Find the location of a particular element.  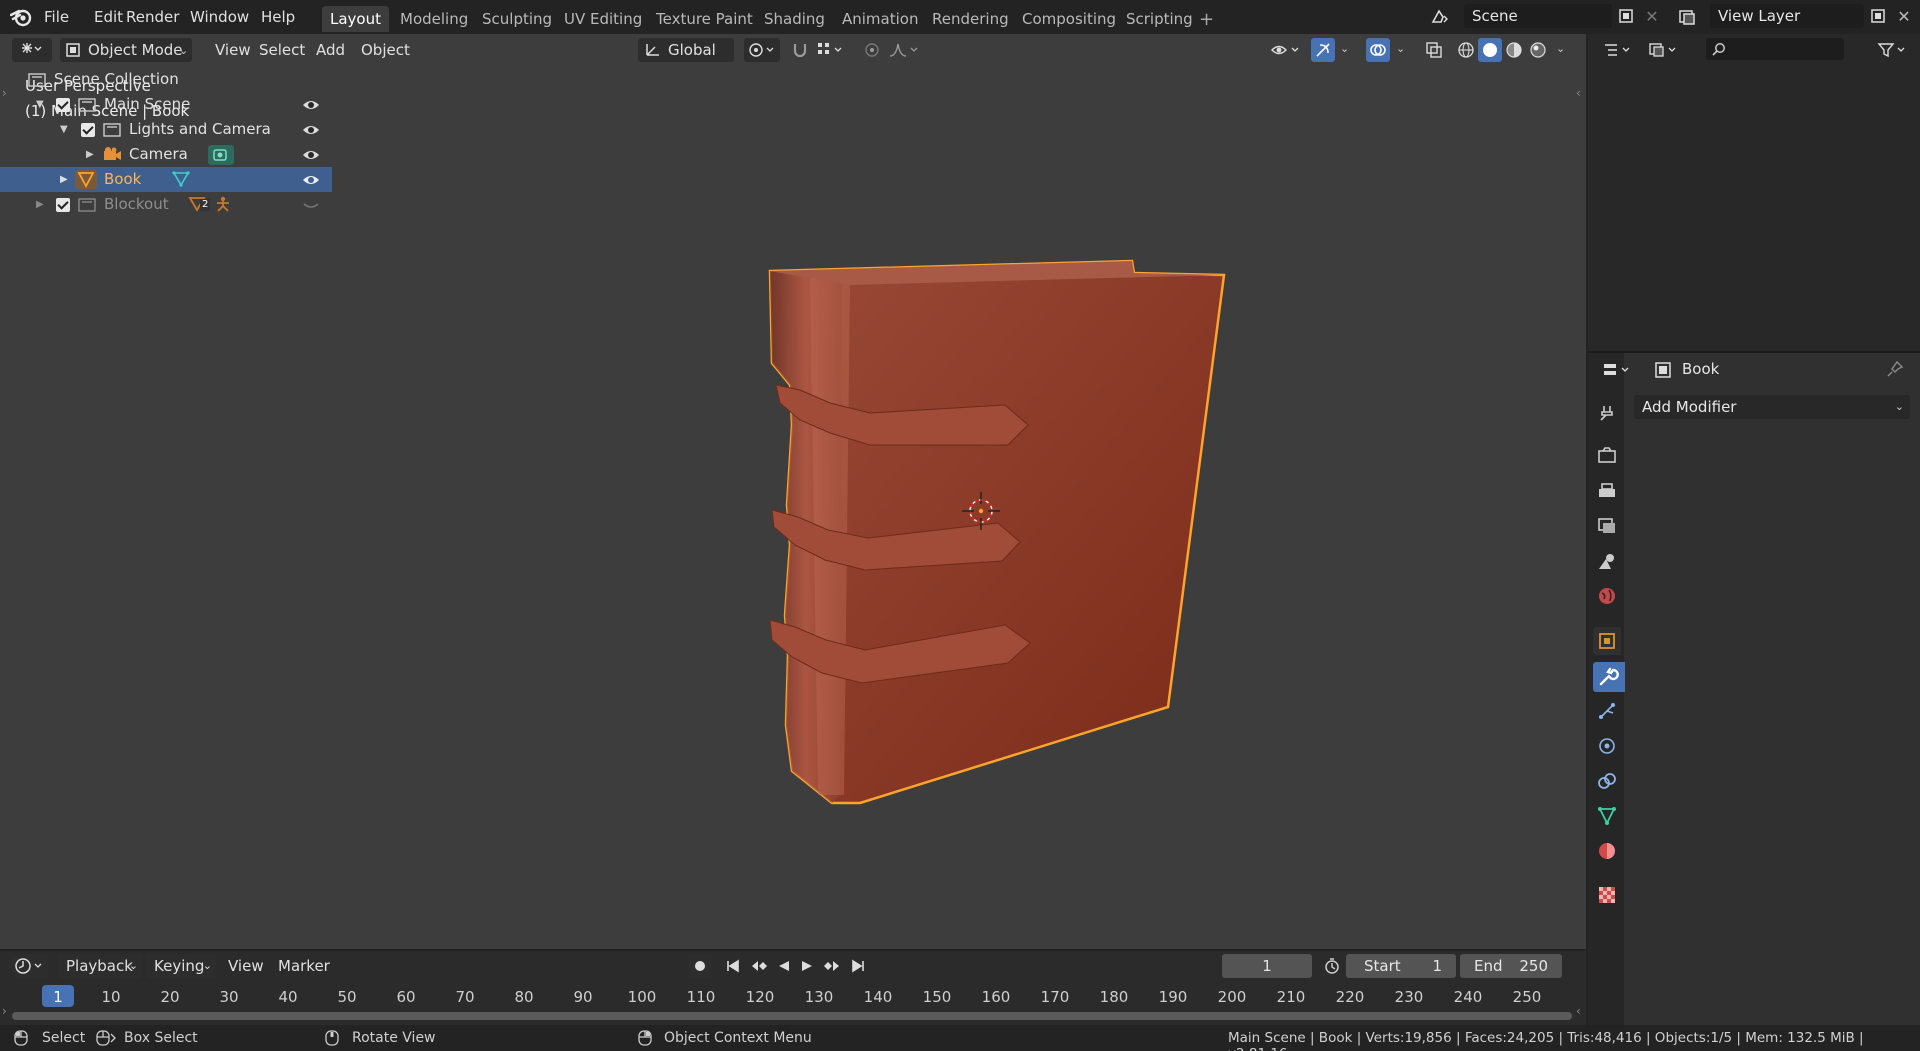

display-mode-icon is located at coordinates (1664, 50).